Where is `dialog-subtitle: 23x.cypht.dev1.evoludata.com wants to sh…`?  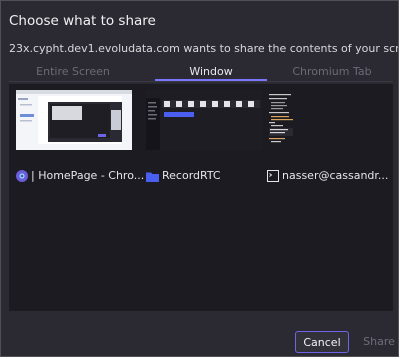
dialog-subtitle: 23x.cypht.dev1.evoludata.com wants to sh… is located at coordinates (204, 48).